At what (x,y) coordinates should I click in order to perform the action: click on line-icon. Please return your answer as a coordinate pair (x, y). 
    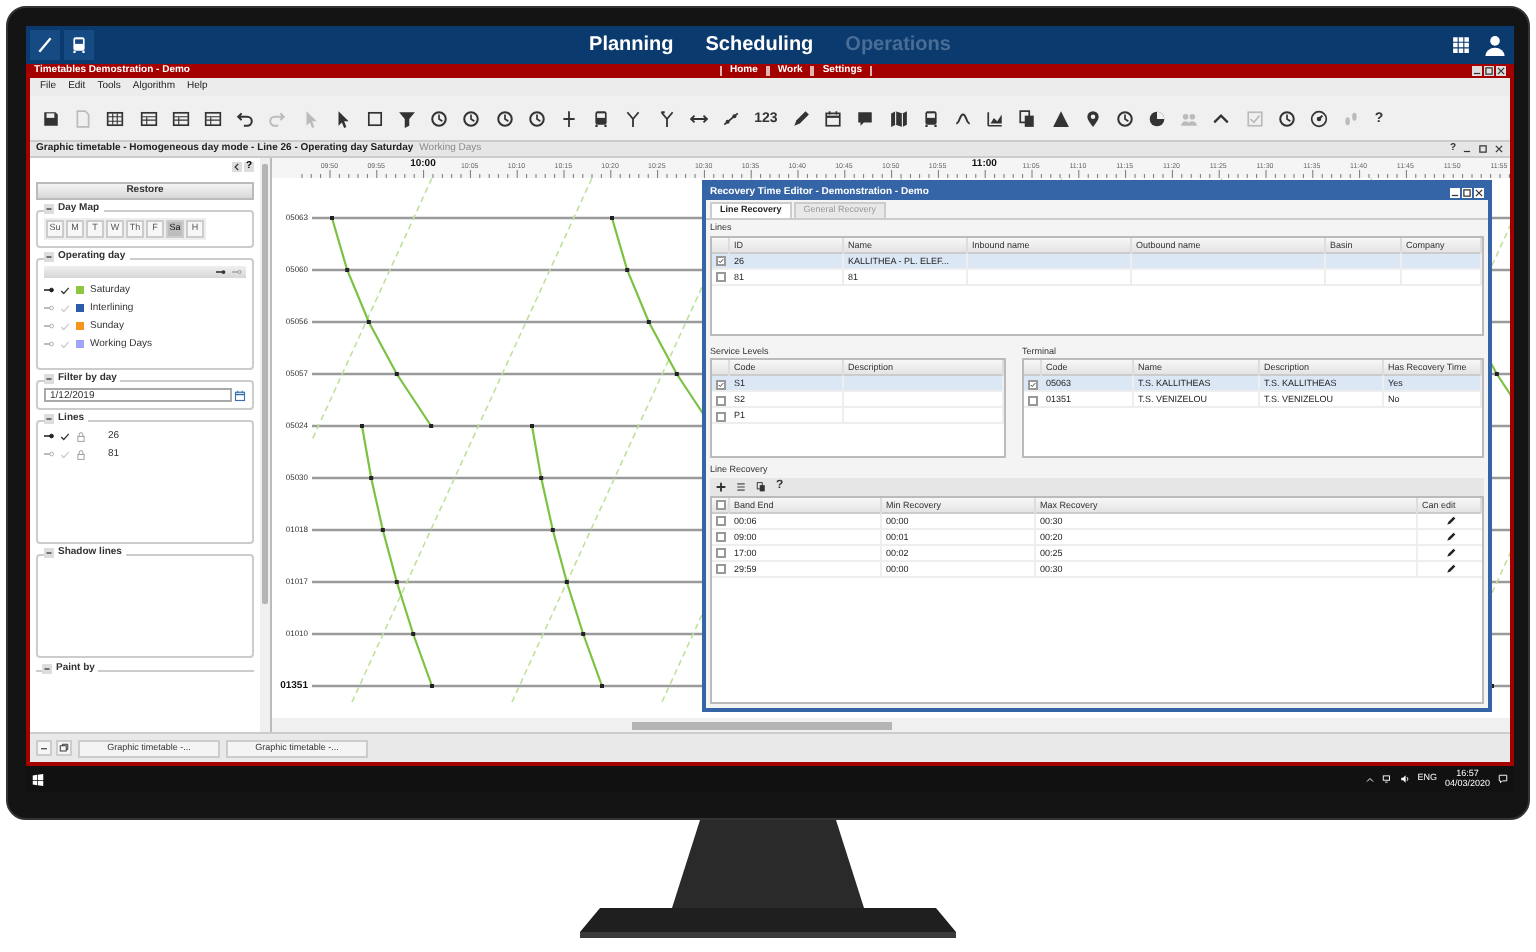
    Looking at the image, I should click on (730, 118).